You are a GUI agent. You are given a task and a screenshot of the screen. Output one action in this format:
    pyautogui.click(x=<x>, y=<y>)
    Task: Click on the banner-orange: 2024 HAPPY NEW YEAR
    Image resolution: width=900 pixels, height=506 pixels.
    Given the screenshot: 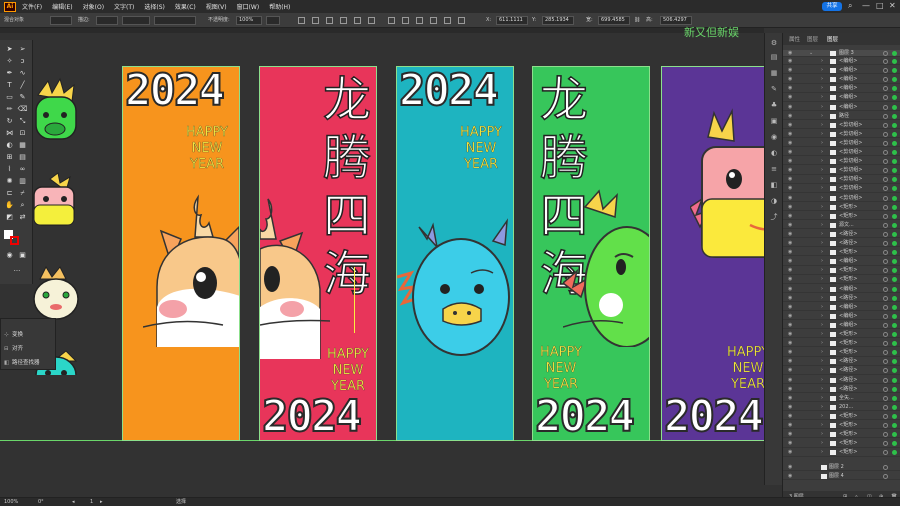 What is the action you would take?
    pyautogui.click(x=181, y=253)
    